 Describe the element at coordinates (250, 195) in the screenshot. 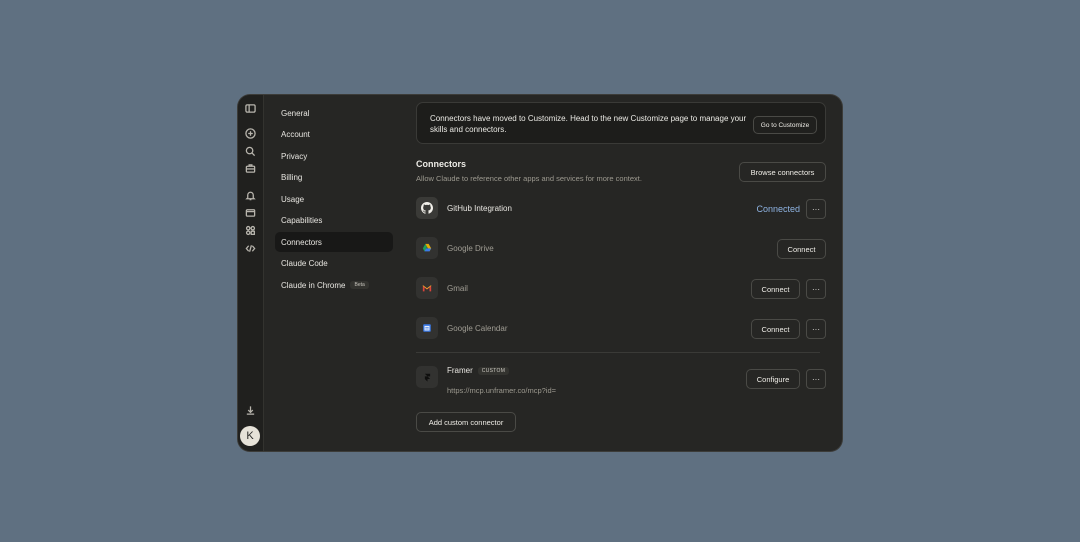

I see `bell-icon` at that location.